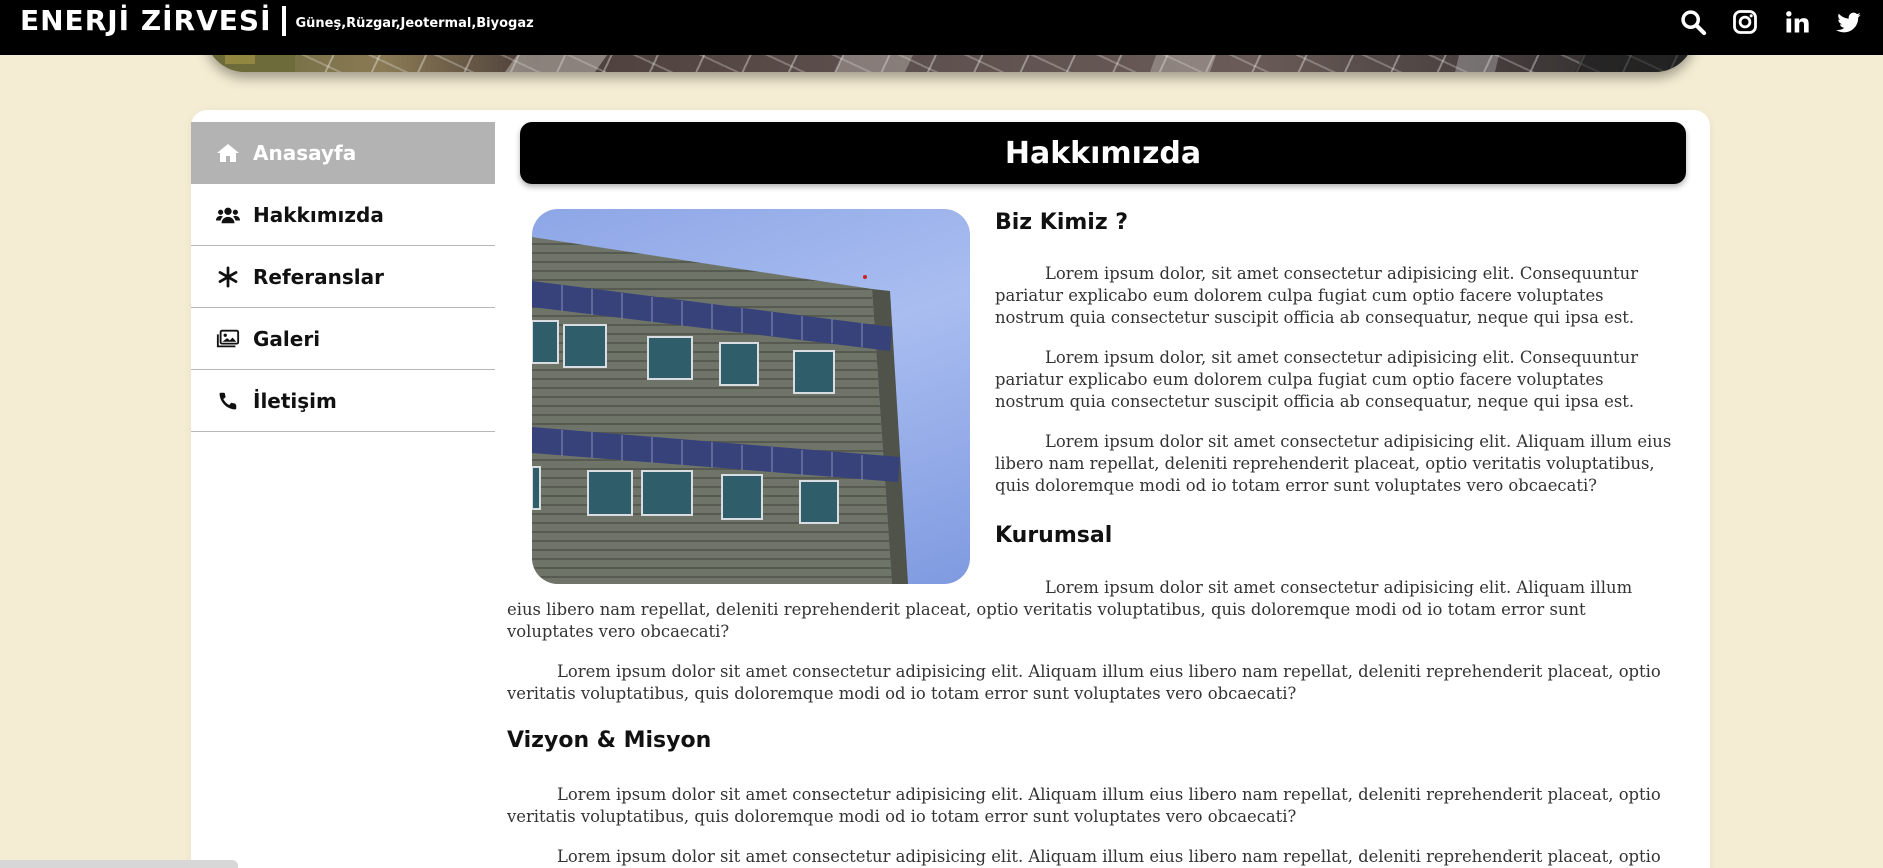 This screenshot has width=1883, height=868. What do you see at coordinates (283, 20) in the screenshot?
I see `brand-divider` at bounding box center [283, 20].